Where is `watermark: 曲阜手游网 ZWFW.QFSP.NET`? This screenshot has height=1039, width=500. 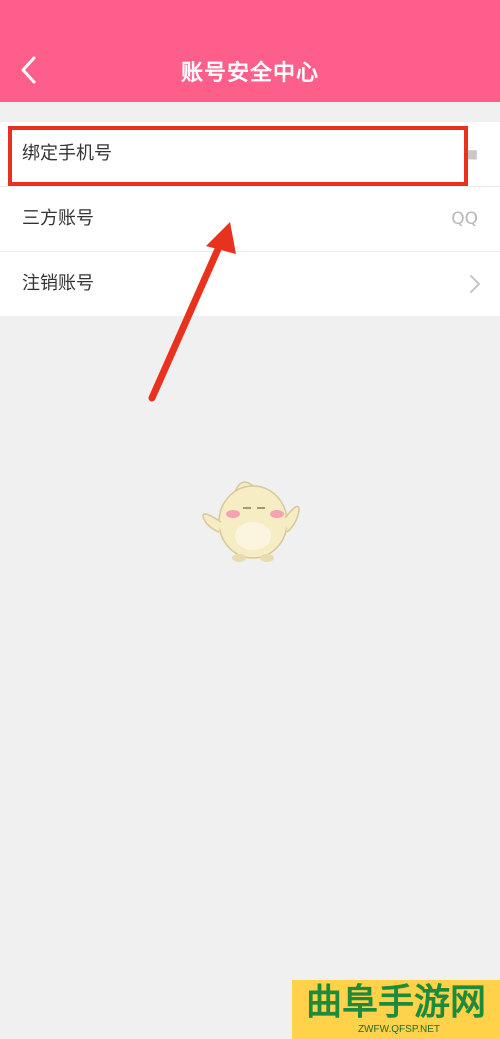 watermark: 曲阜手游网 ZWFW.QFSP.NET is located at coordinates (396, 1009).